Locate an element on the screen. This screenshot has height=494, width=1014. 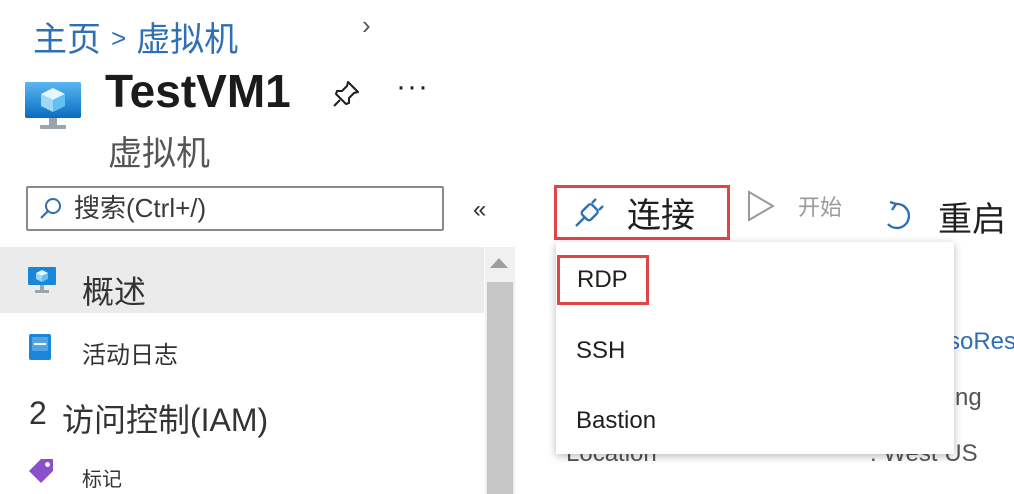
restart-label: 重启 is located at coordinates (972, 220).